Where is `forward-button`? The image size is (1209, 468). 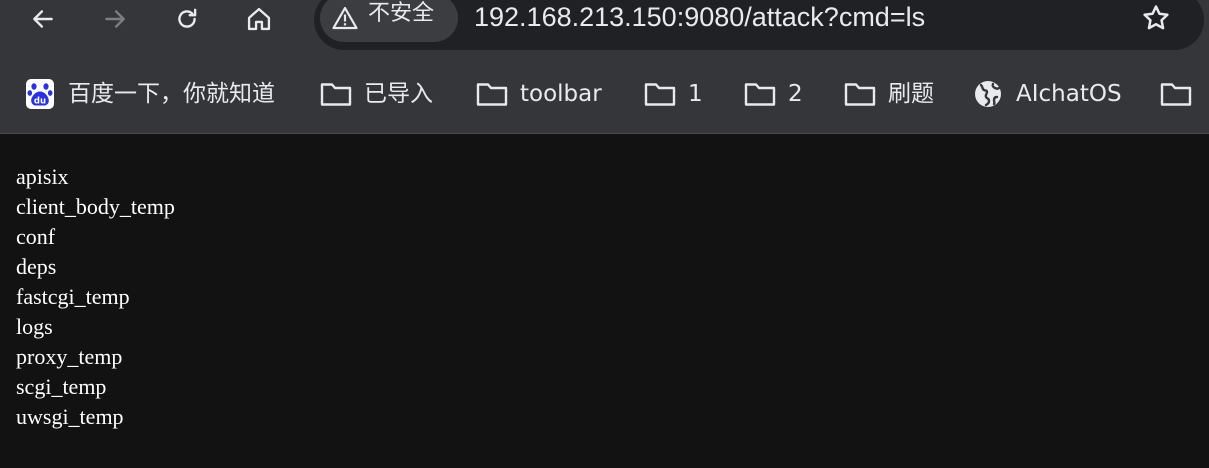
forward-button is located at coordinates (115, 19).